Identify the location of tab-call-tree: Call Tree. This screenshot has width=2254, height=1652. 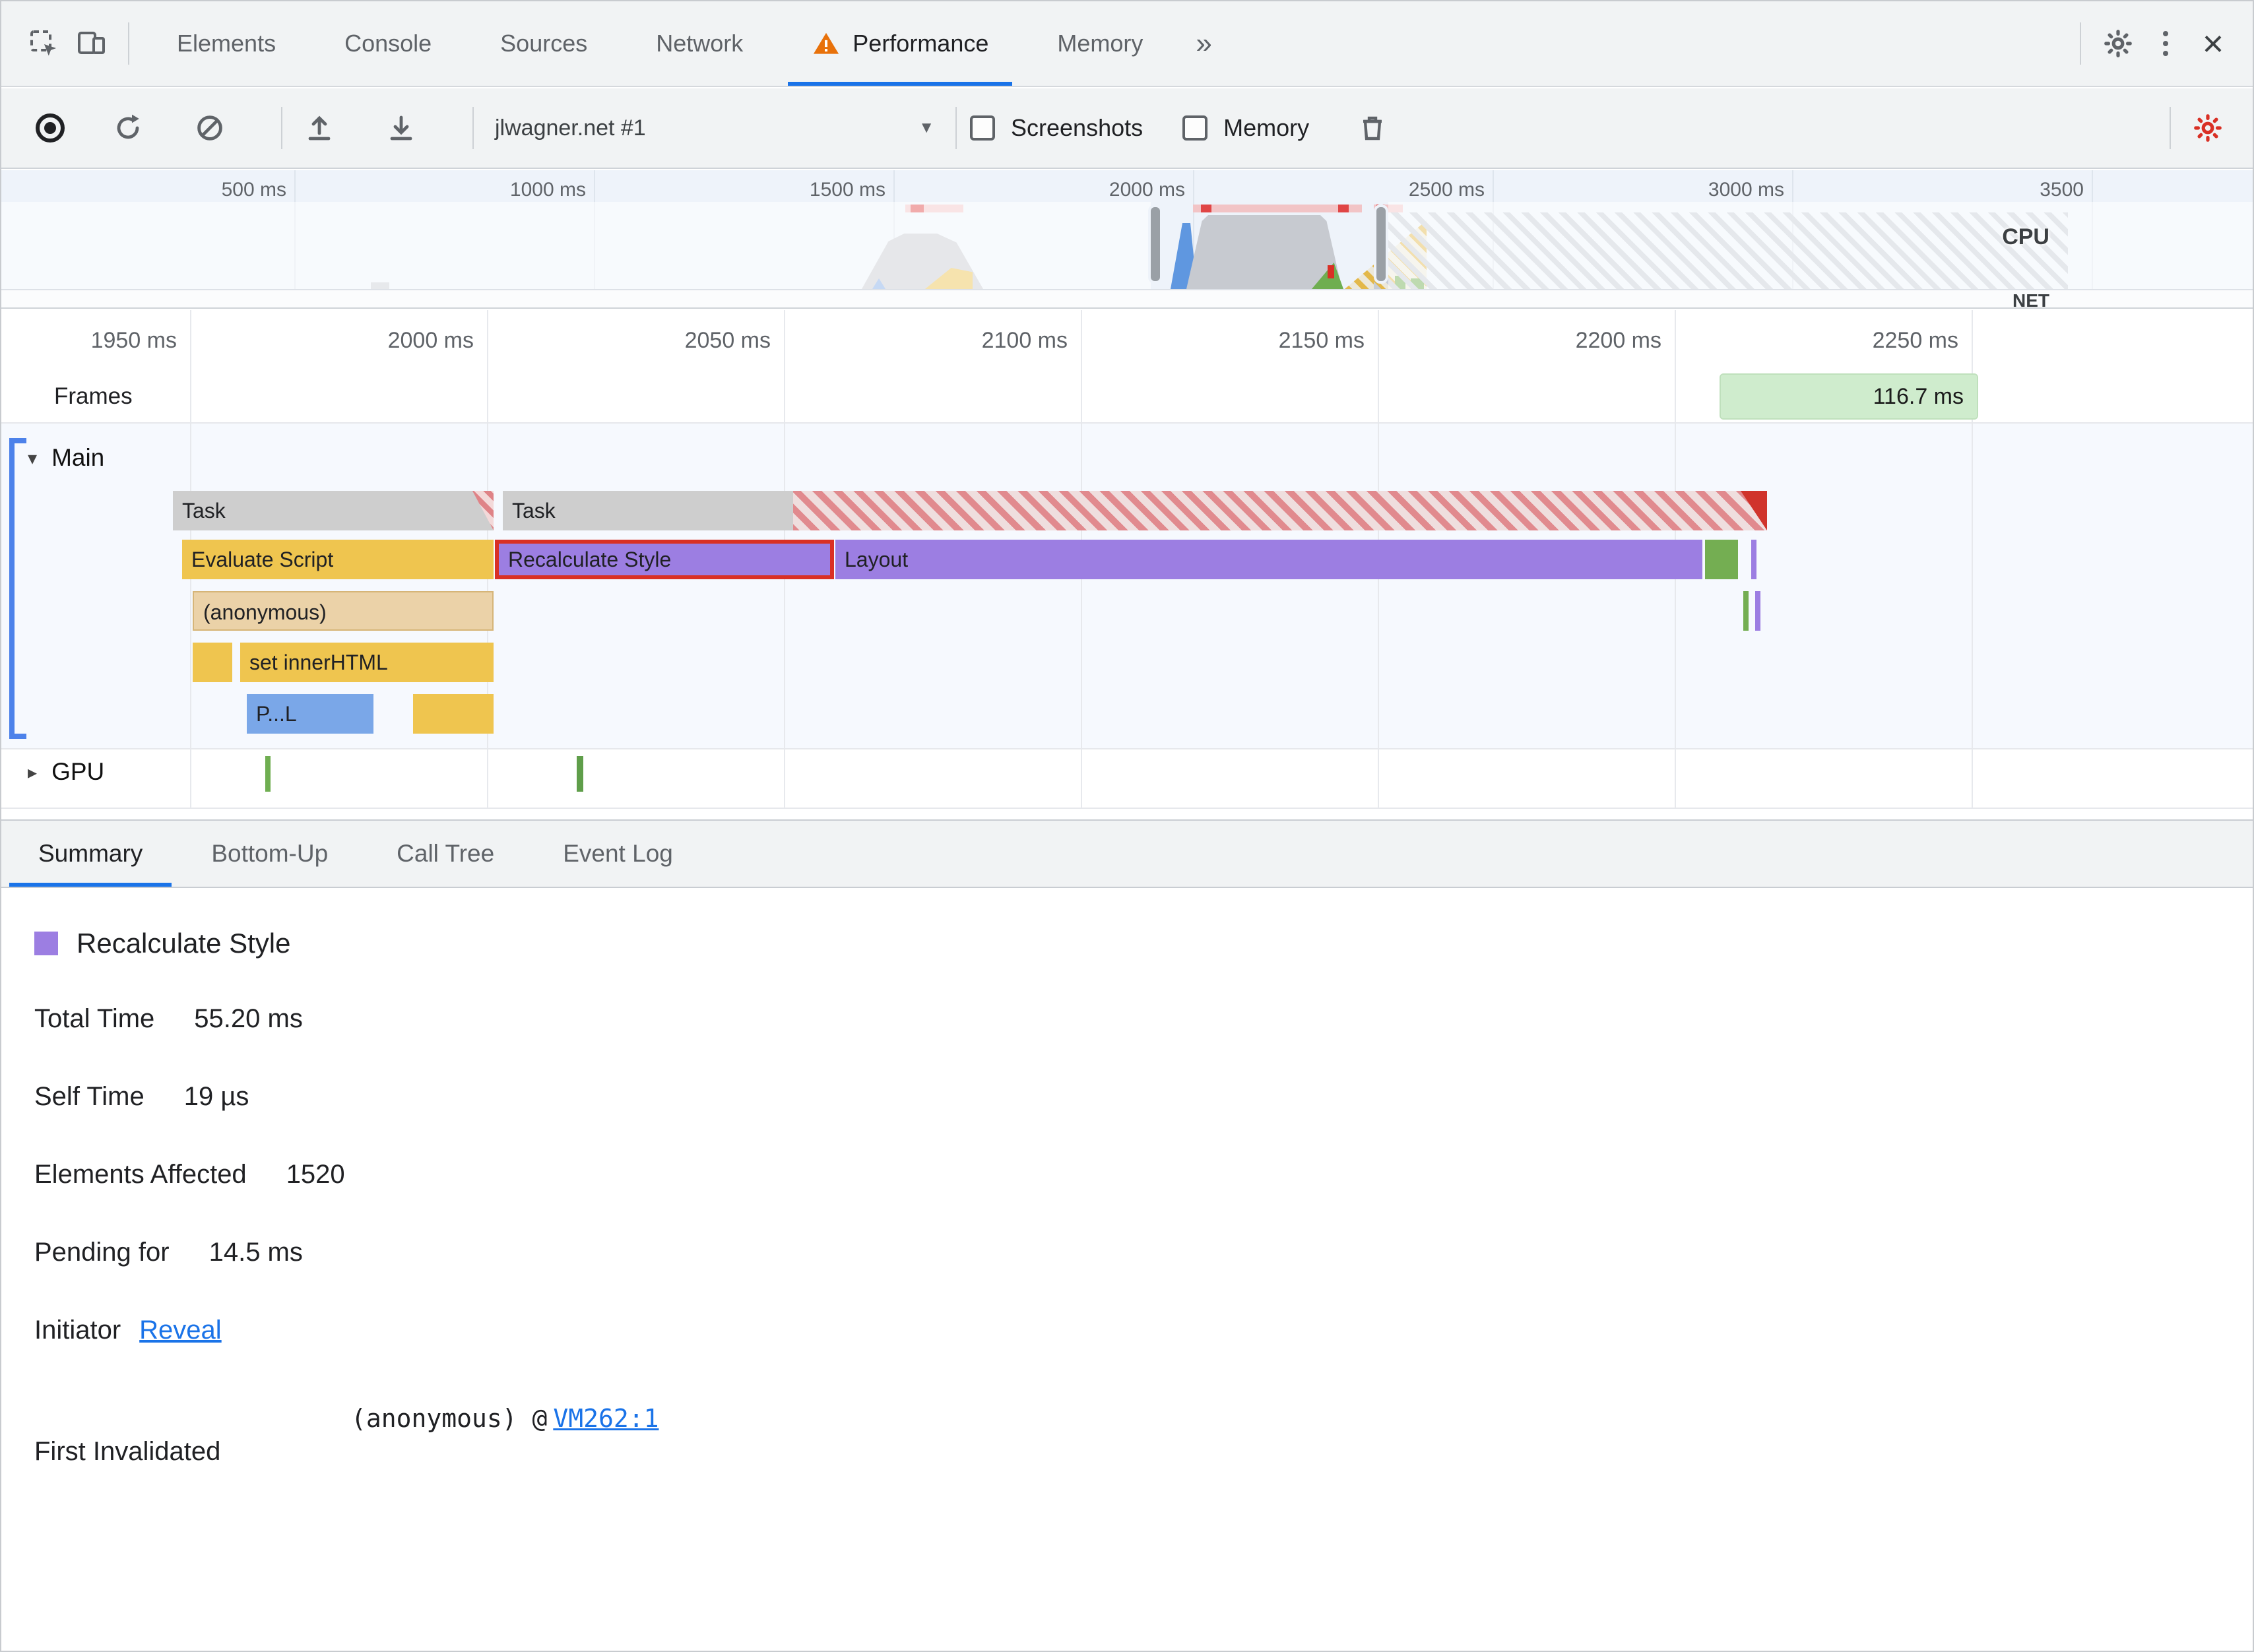
(445, 854).